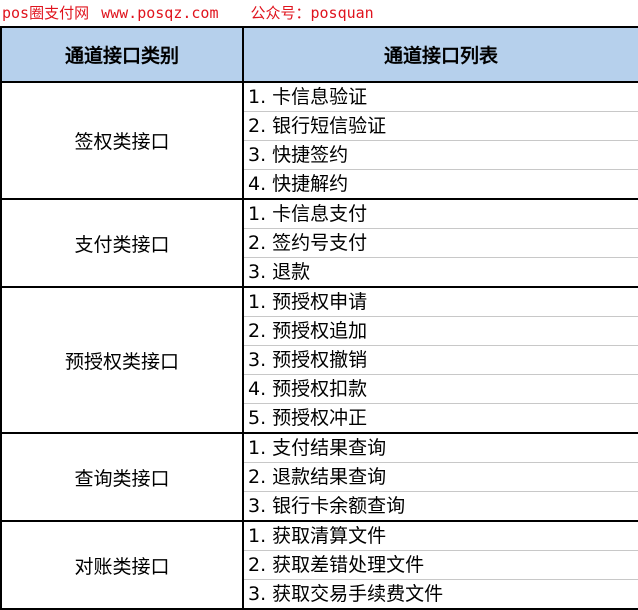 This screenshot has height=610, width=638. What do you see at coordinates (440, 565) in the screenshot?
I see `interface-item-cell: 2. 获取差错处理文件` at bounding box center [440, 565].